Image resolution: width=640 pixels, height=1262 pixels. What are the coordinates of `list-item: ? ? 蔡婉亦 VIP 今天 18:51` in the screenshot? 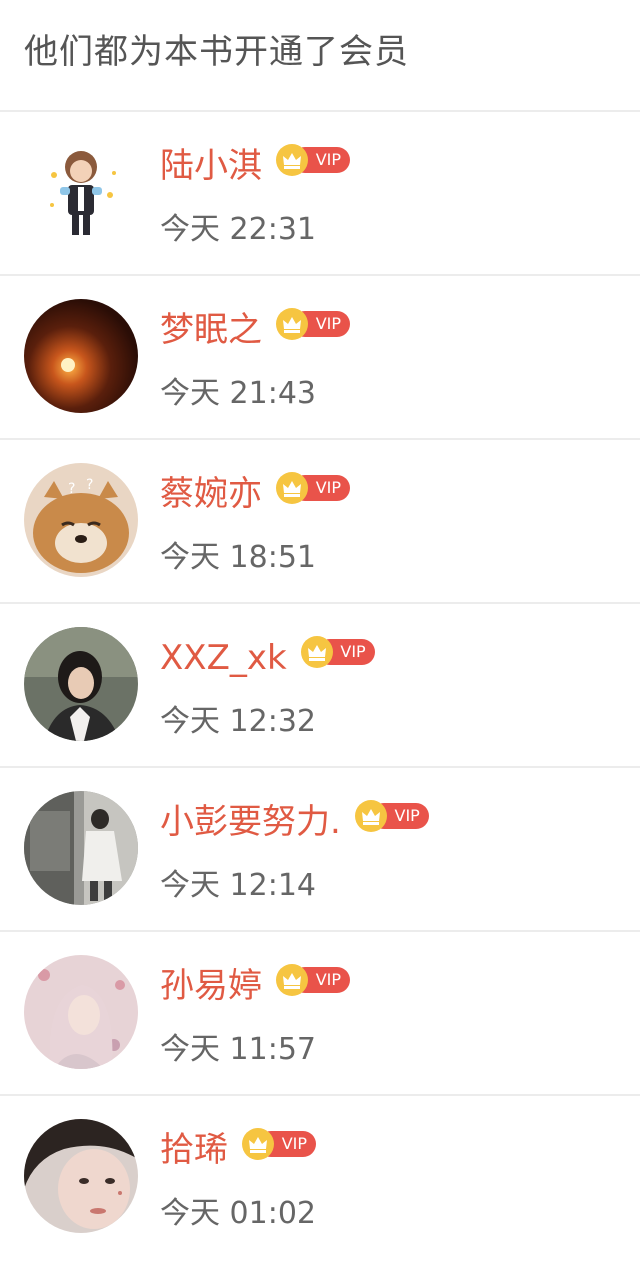 It's located at (320, 522).